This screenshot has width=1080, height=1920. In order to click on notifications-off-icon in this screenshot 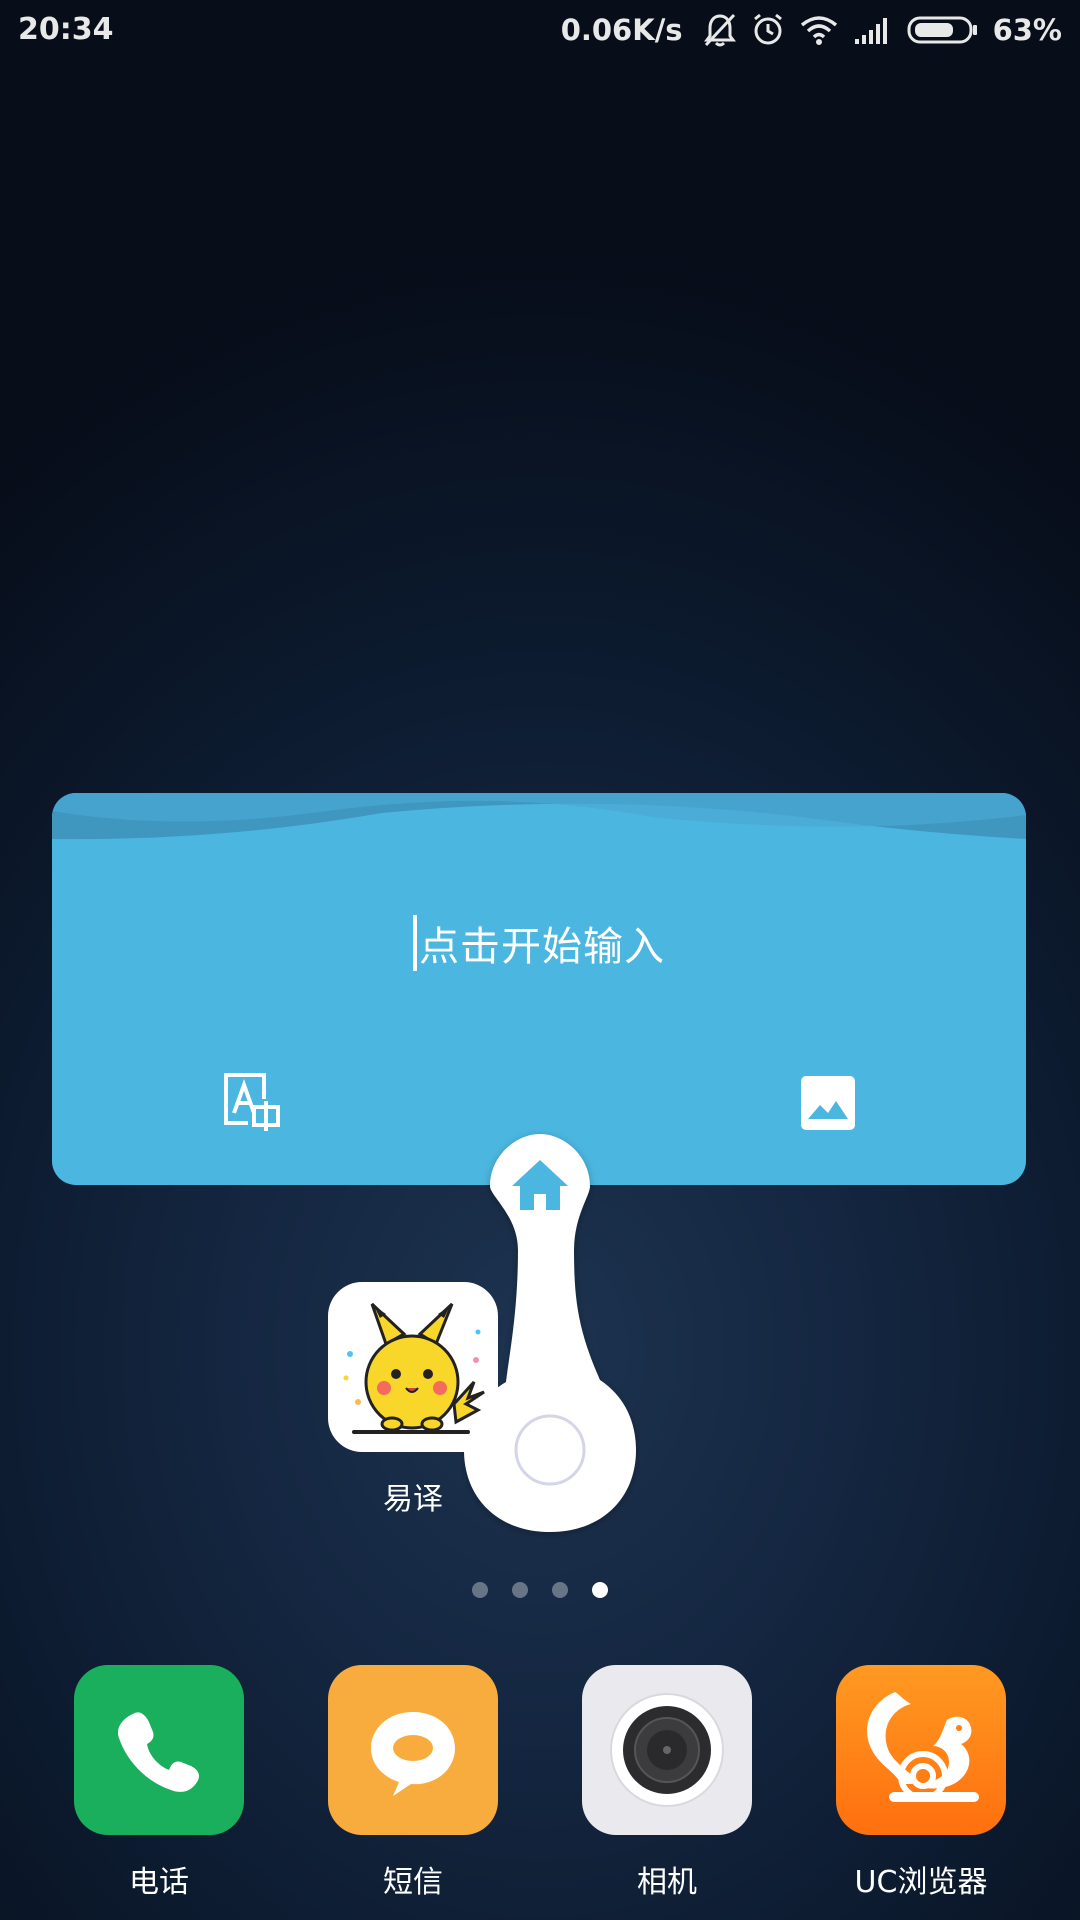, I will do `click(720, 30)`.